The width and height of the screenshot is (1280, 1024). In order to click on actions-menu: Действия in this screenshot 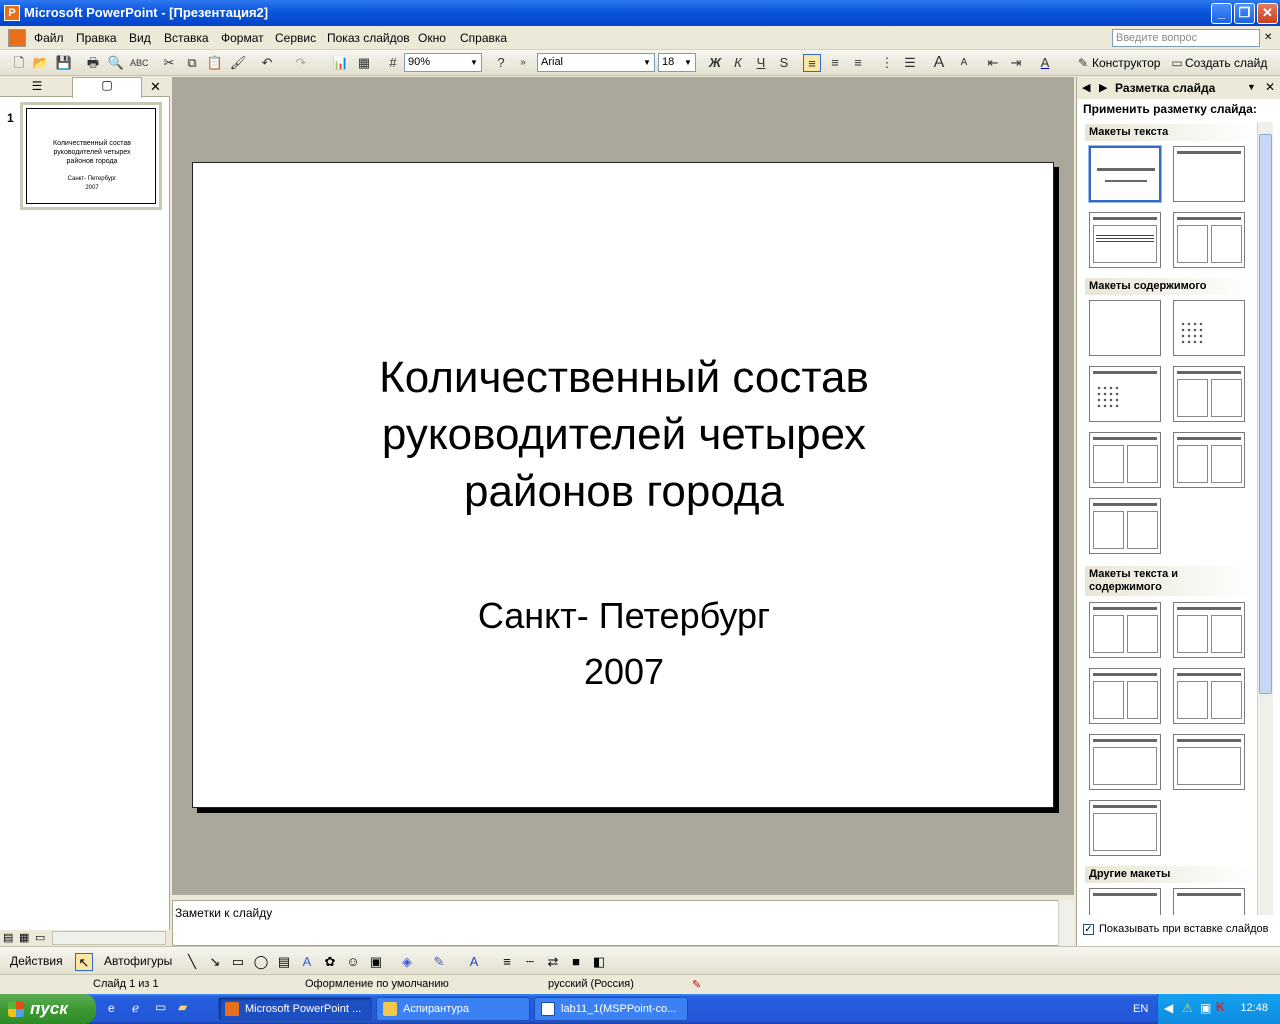, I will do `click(36, 961)`.